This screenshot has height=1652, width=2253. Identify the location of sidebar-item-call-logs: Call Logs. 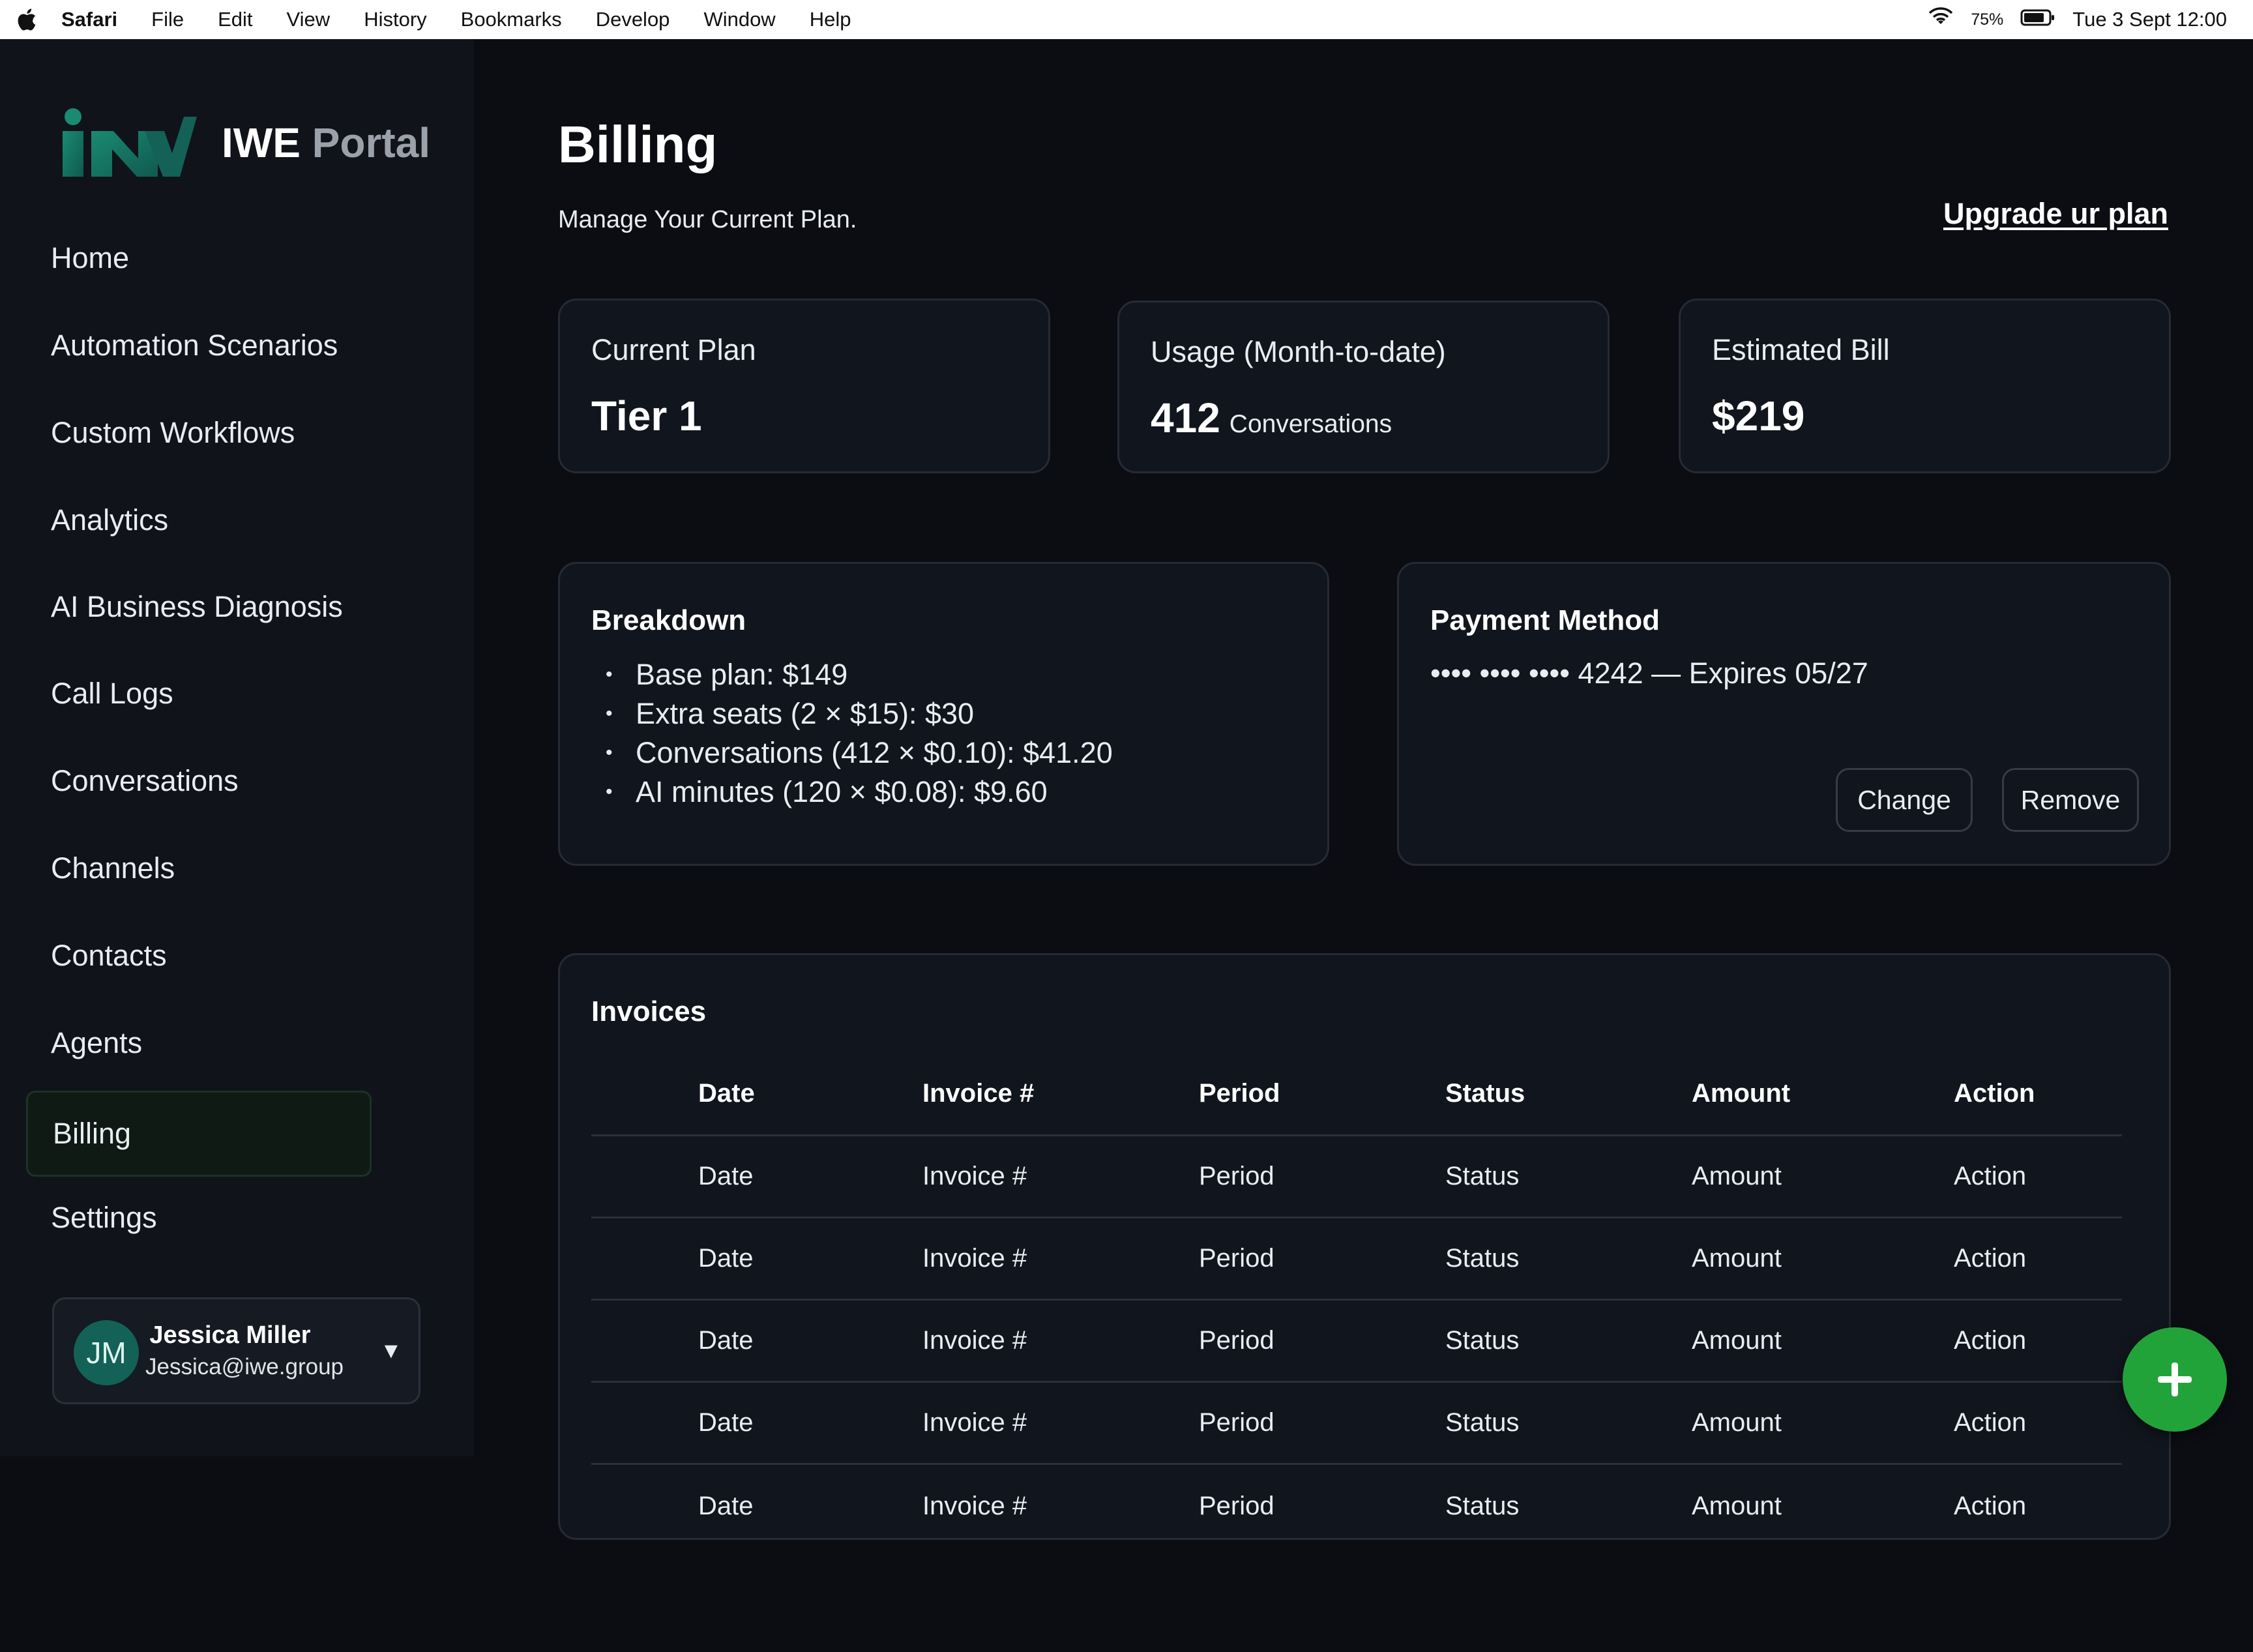
(199, 694).